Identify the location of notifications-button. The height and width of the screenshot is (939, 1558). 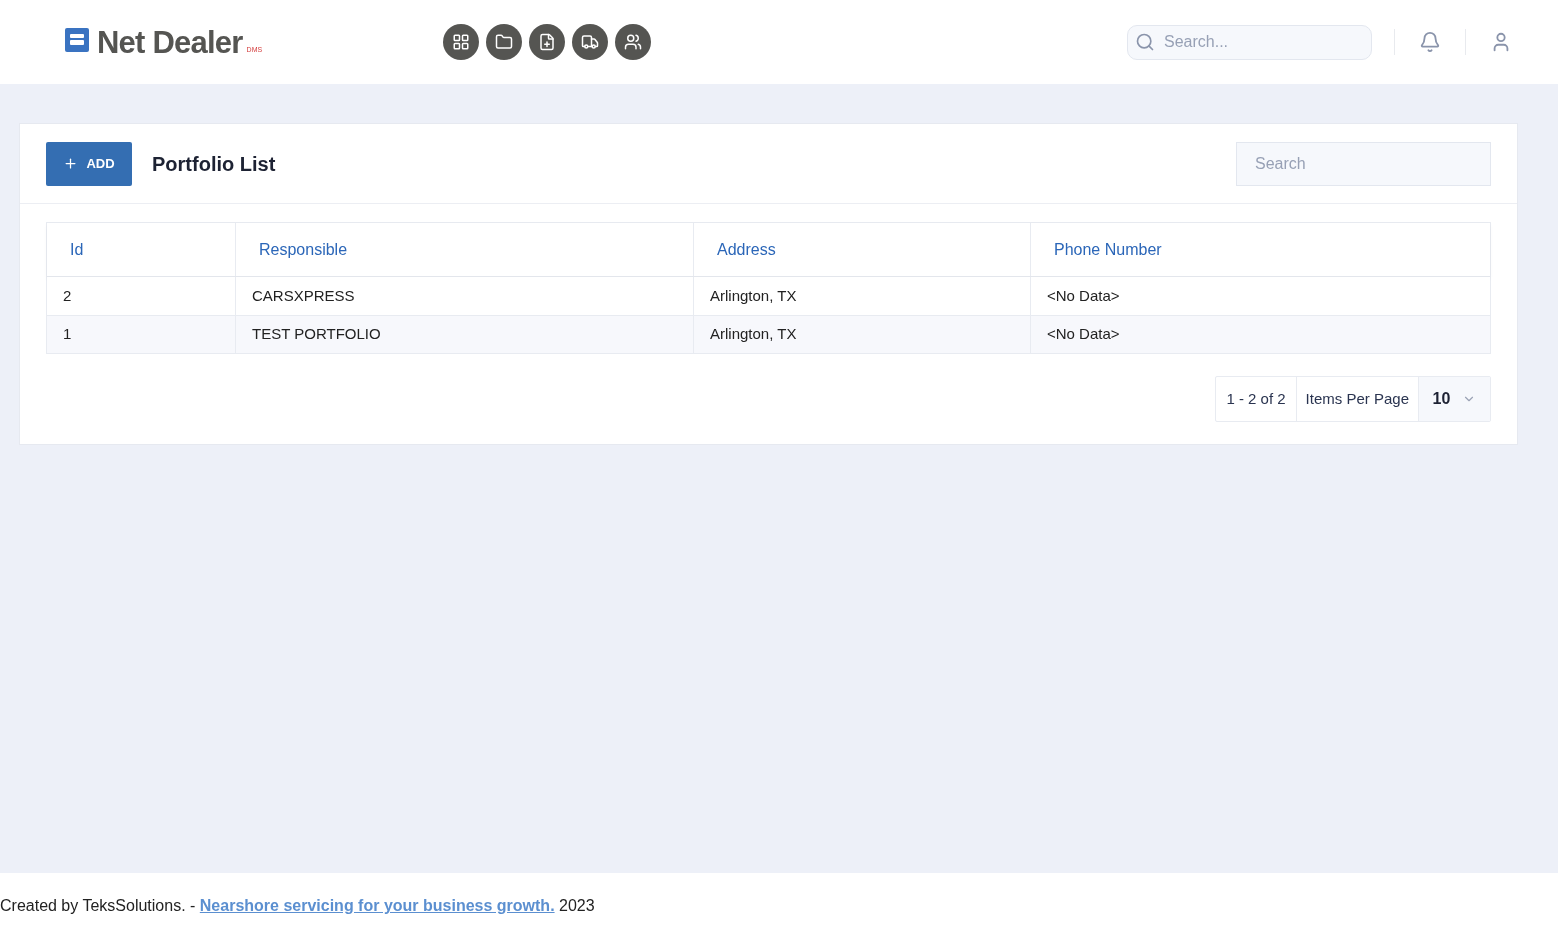
(1430, 42).